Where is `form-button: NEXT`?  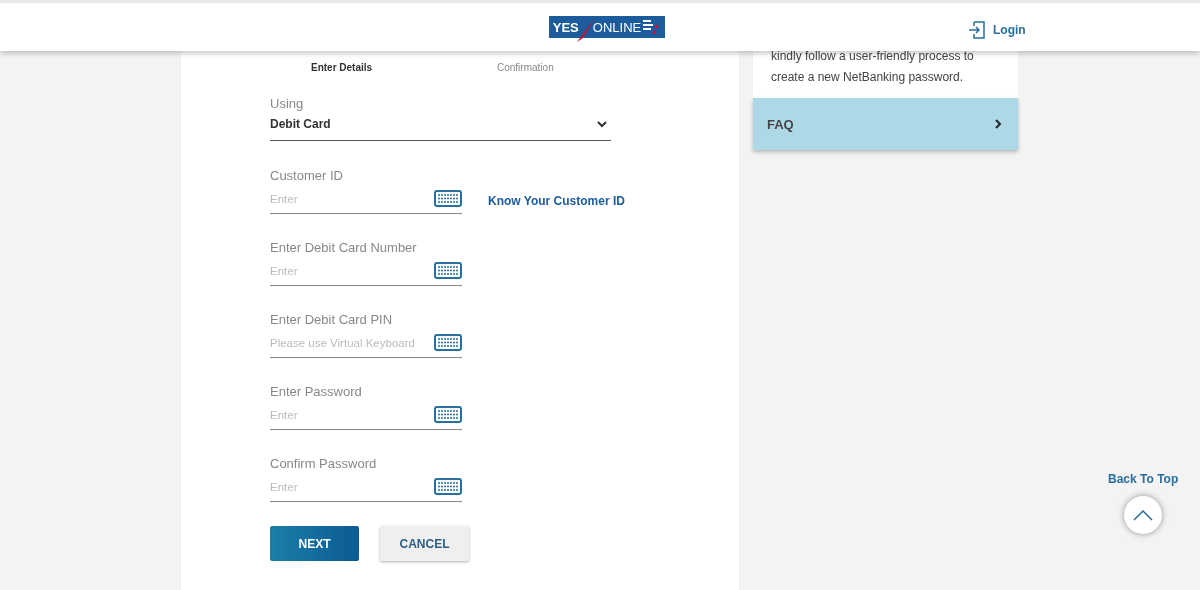
form-button: NEXT is located at coordinates (314, 543).